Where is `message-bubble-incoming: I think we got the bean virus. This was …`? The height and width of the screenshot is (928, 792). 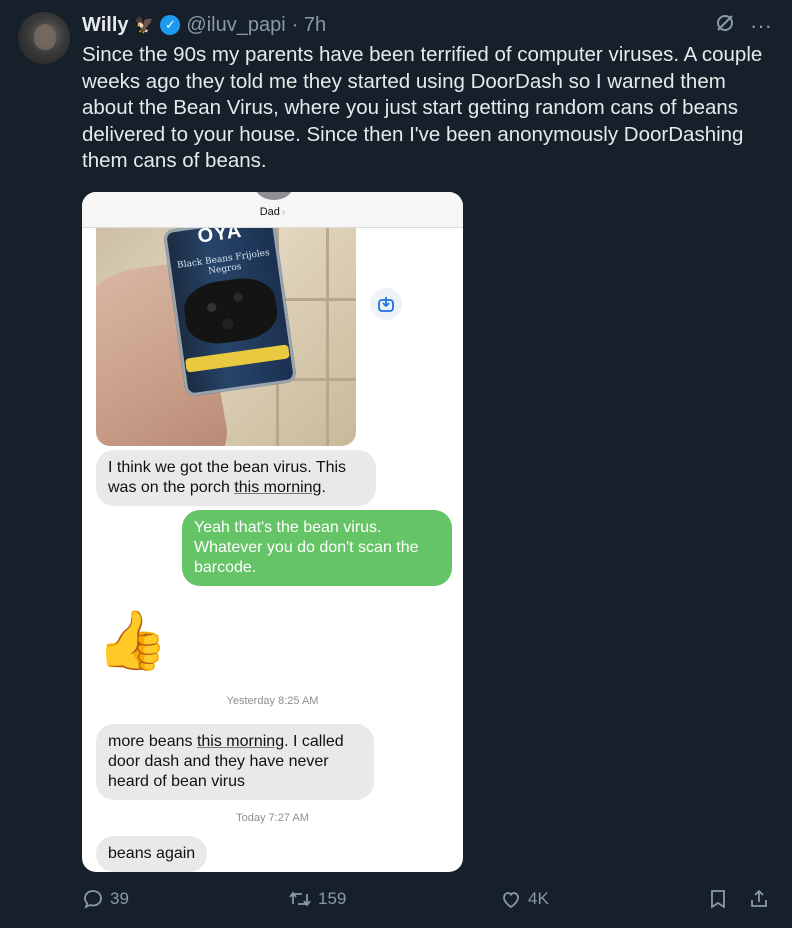
message-bubble-incoming: I think we got the bean virus. This was … is located at coordinates (236, 478).